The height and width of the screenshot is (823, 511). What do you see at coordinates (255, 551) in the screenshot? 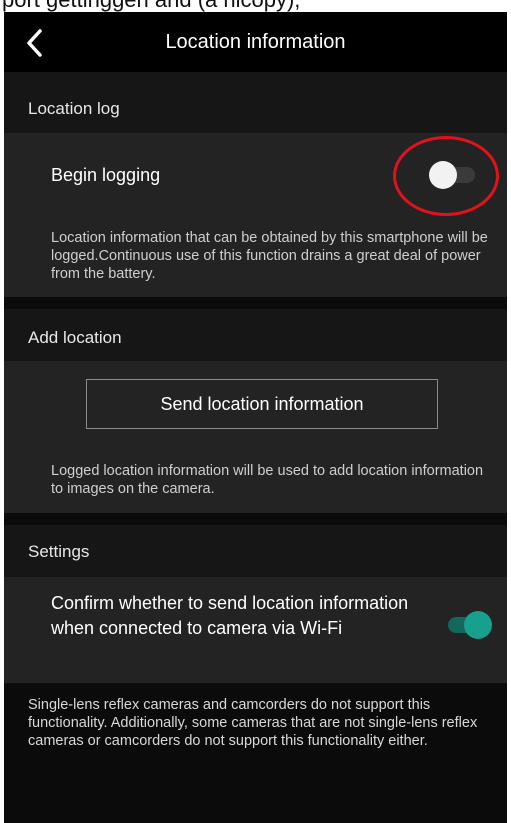
I see `section-header-settings: Settings` at bounding box center [255, 551].